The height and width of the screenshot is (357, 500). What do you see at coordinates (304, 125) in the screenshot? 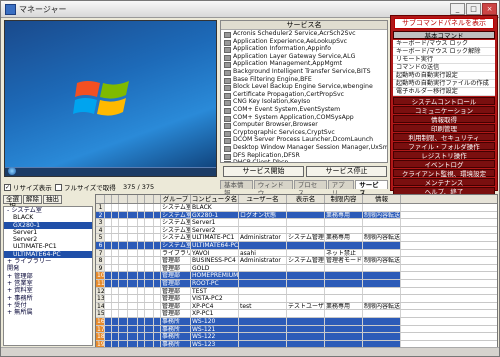
I see `service-item: Computer Browser,Browser` at bounding box center [304, 125].